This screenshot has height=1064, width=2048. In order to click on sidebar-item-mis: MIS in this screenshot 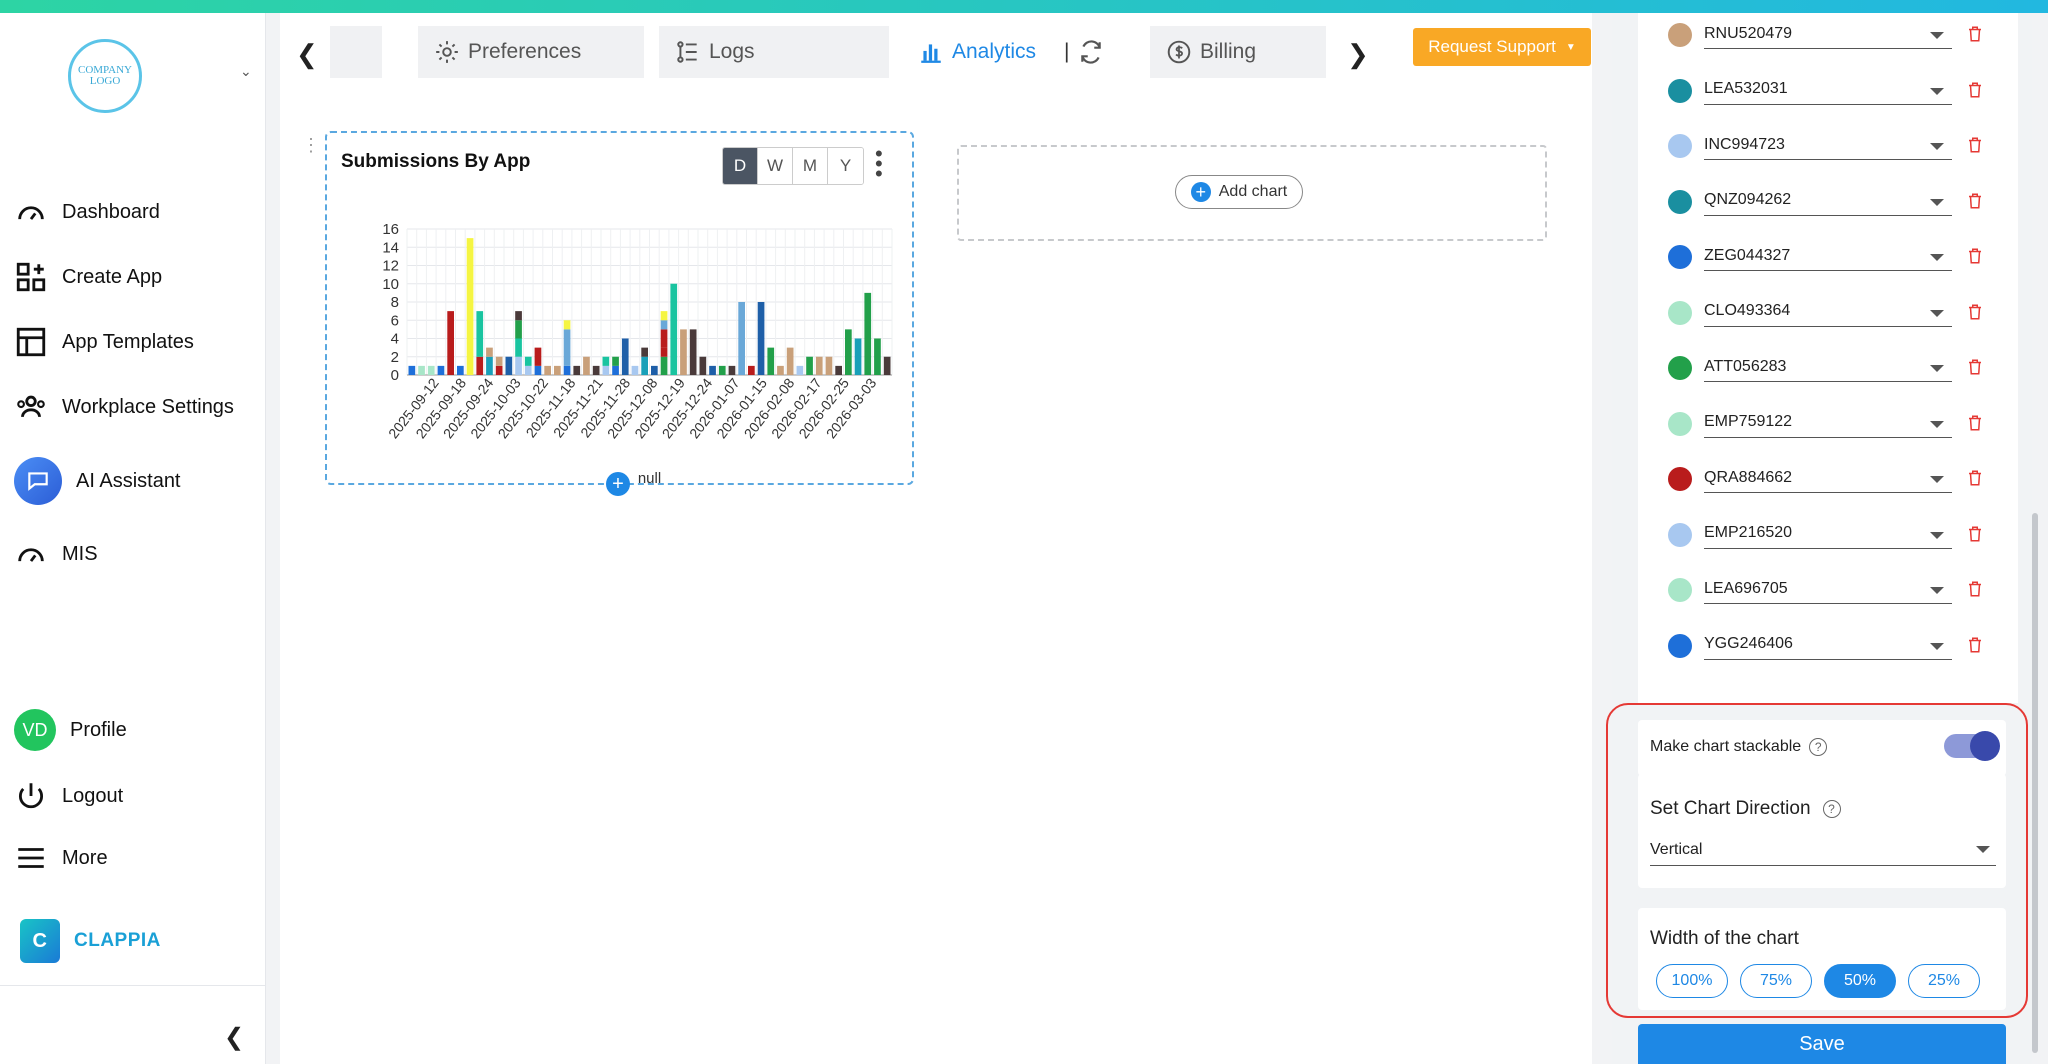, I will do `click(56, 554)`.